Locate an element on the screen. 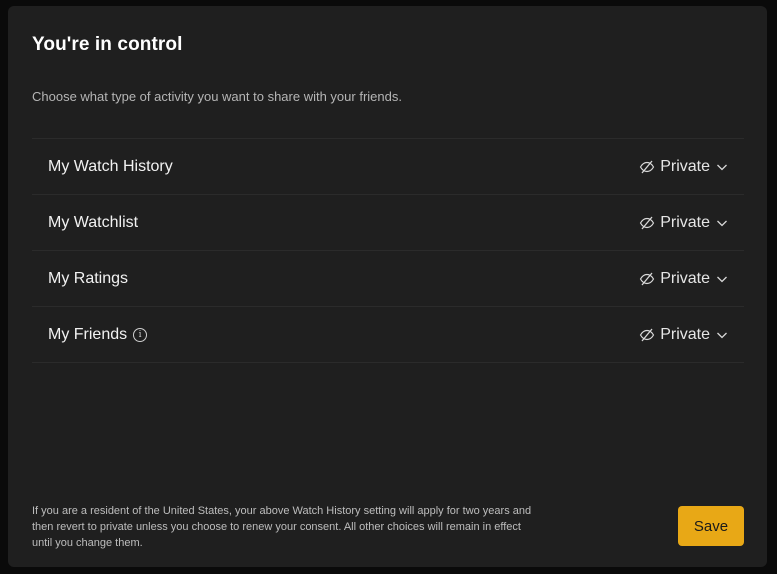 The image size is (777, 574). privacy-dropdown-watch-history: Private is located at coordinates (683, 167).